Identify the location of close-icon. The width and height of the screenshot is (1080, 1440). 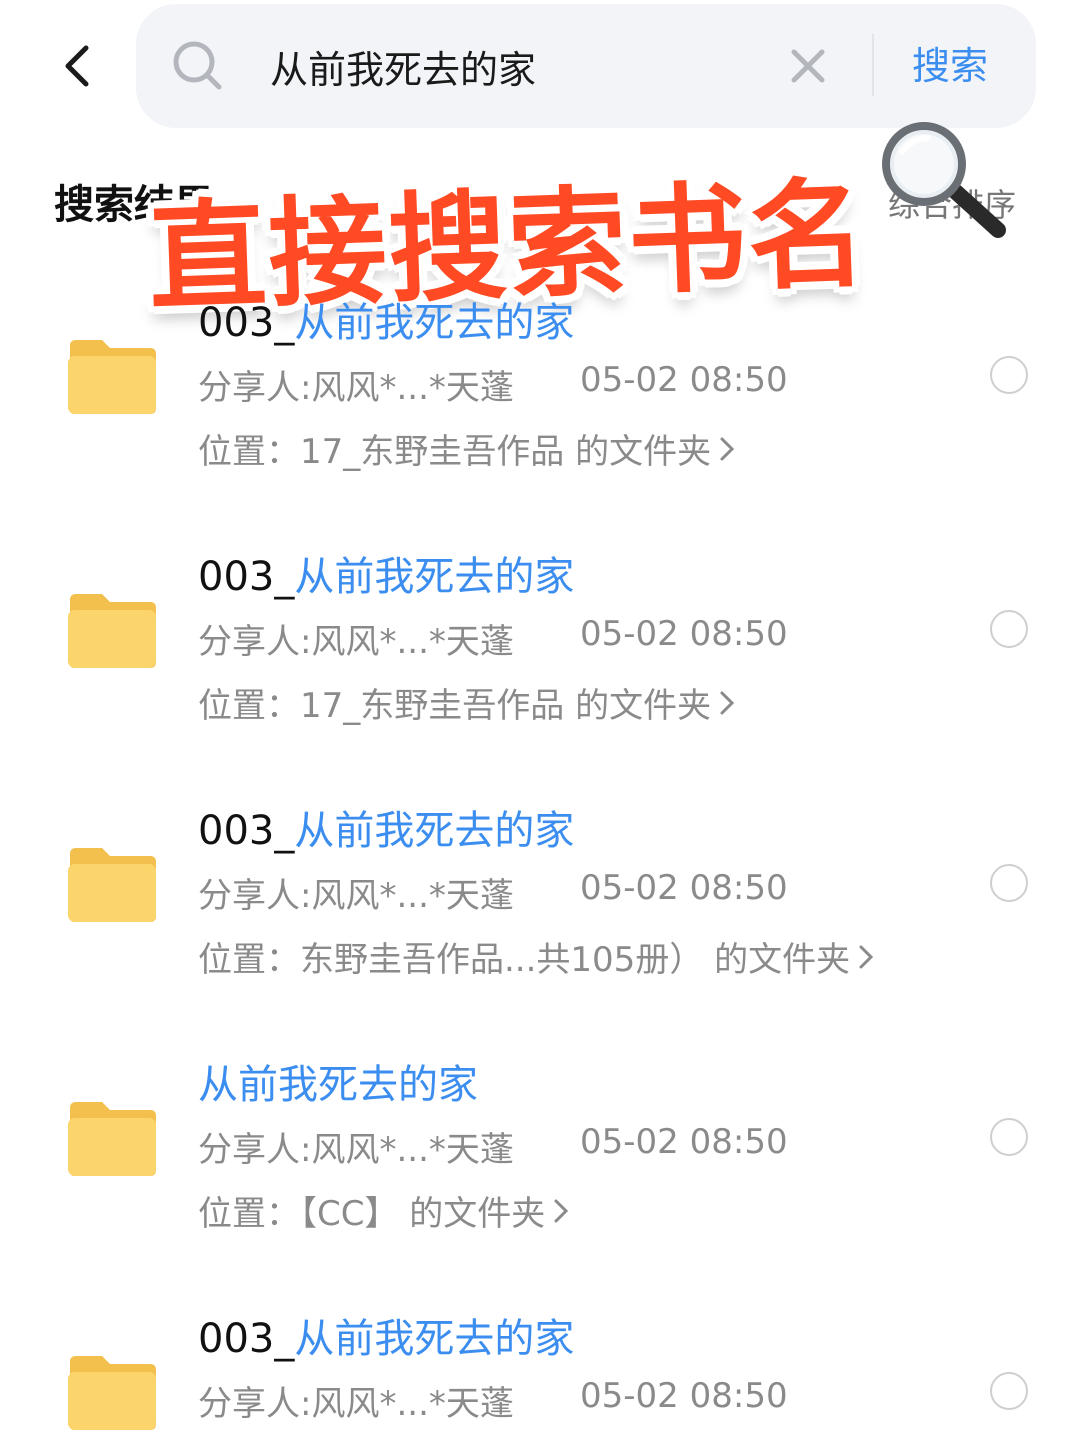
(808, 66).